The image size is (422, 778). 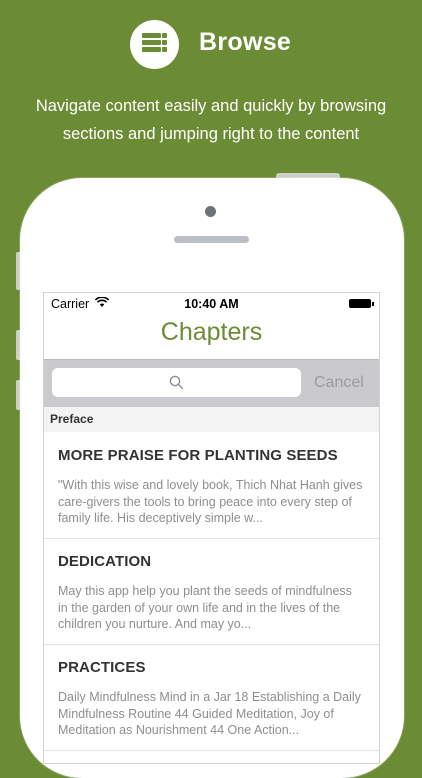 I want to click on browse-list-icon, so click(x=154, y=44).